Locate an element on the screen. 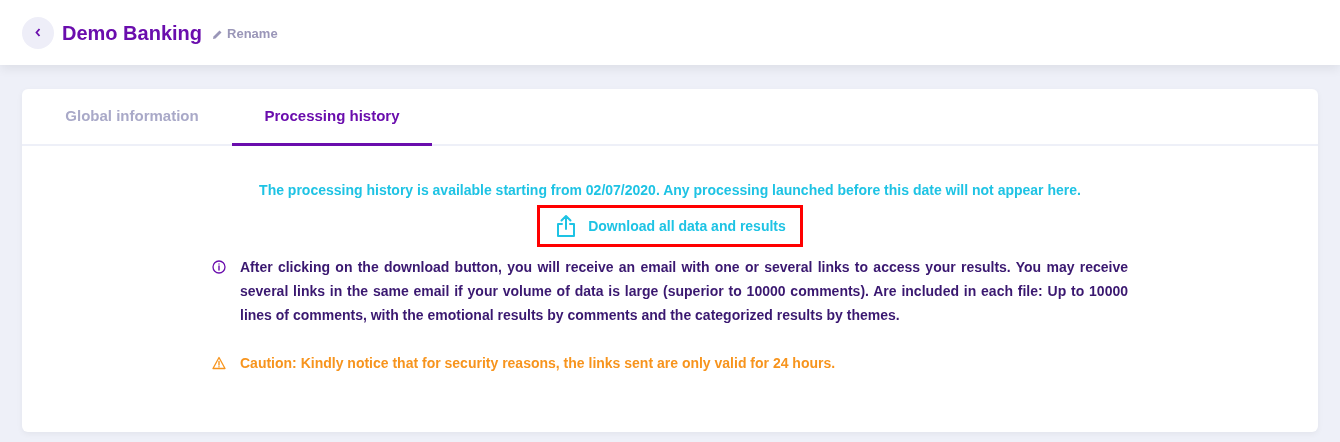 This screenshot has width=1340, height=442. tab: Processing history is located at coordinates (332, 117).